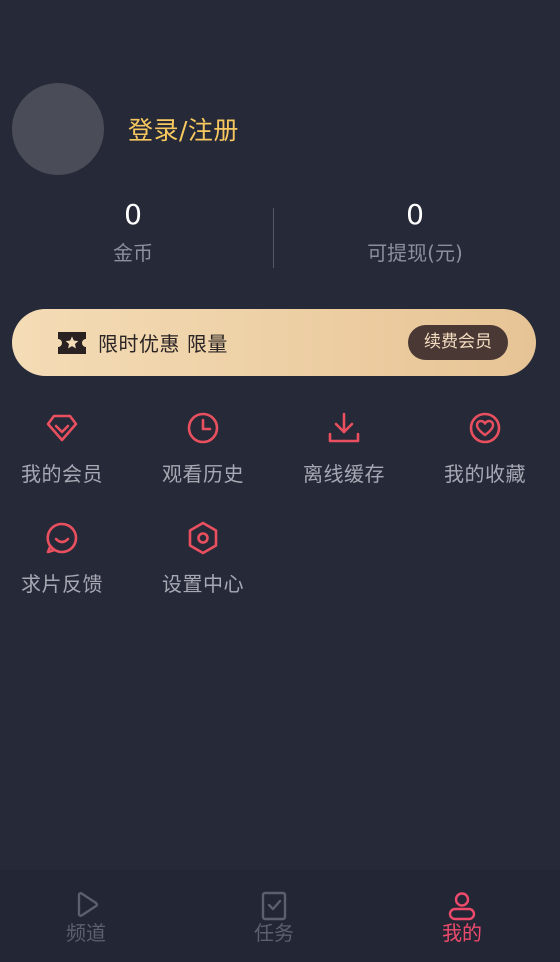 This screenshot has height=962, width=560. I want to click on heart-icon, so click(485, 428).